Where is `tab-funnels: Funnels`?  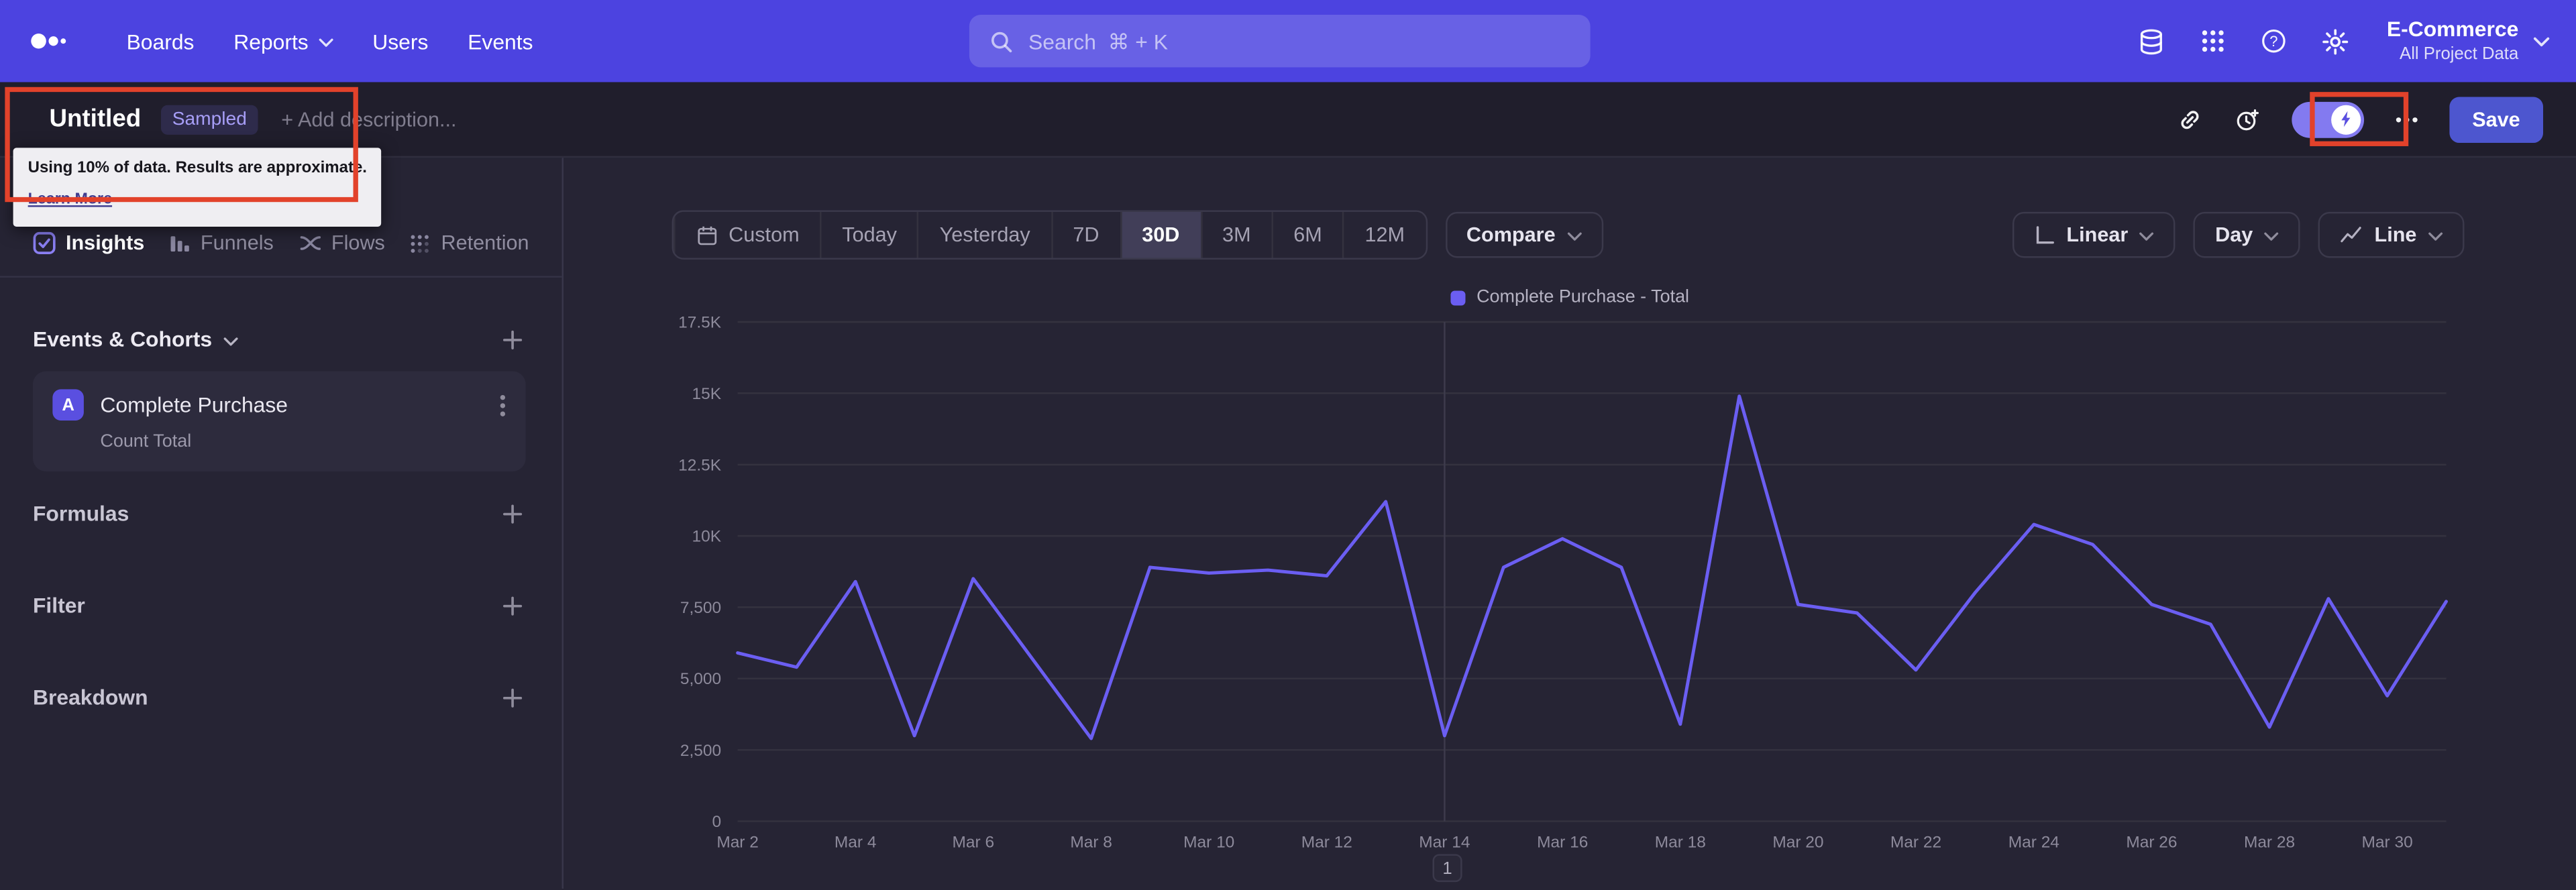
tab-funnels: Funnels is located at coordinates (221, 243).